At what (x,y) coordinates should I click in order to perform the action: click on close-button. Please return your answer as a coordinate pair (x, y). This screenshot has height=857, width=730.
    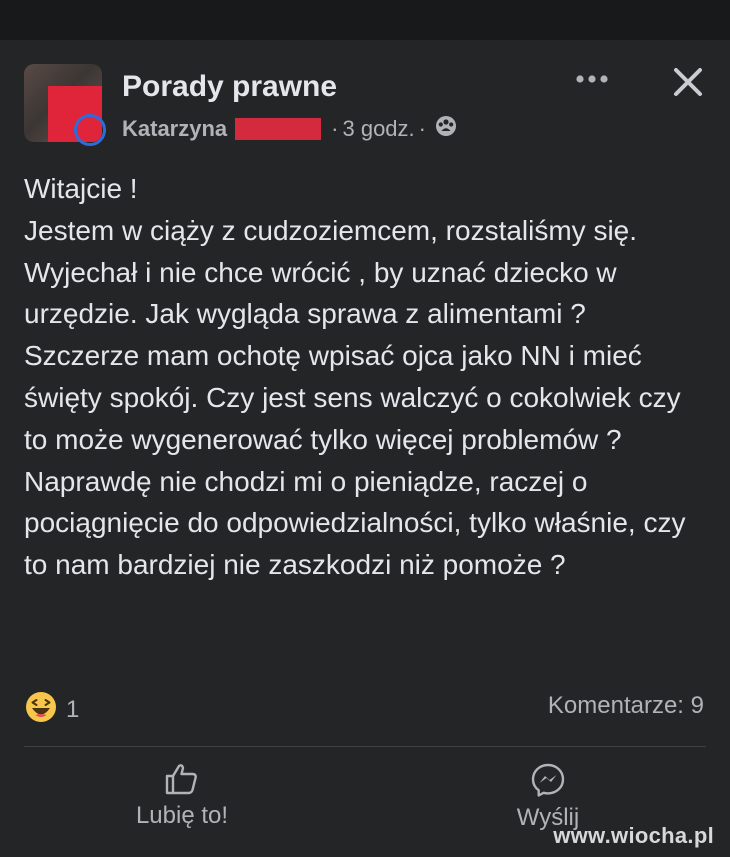
    Looking at the image, I should click on (688, 82).